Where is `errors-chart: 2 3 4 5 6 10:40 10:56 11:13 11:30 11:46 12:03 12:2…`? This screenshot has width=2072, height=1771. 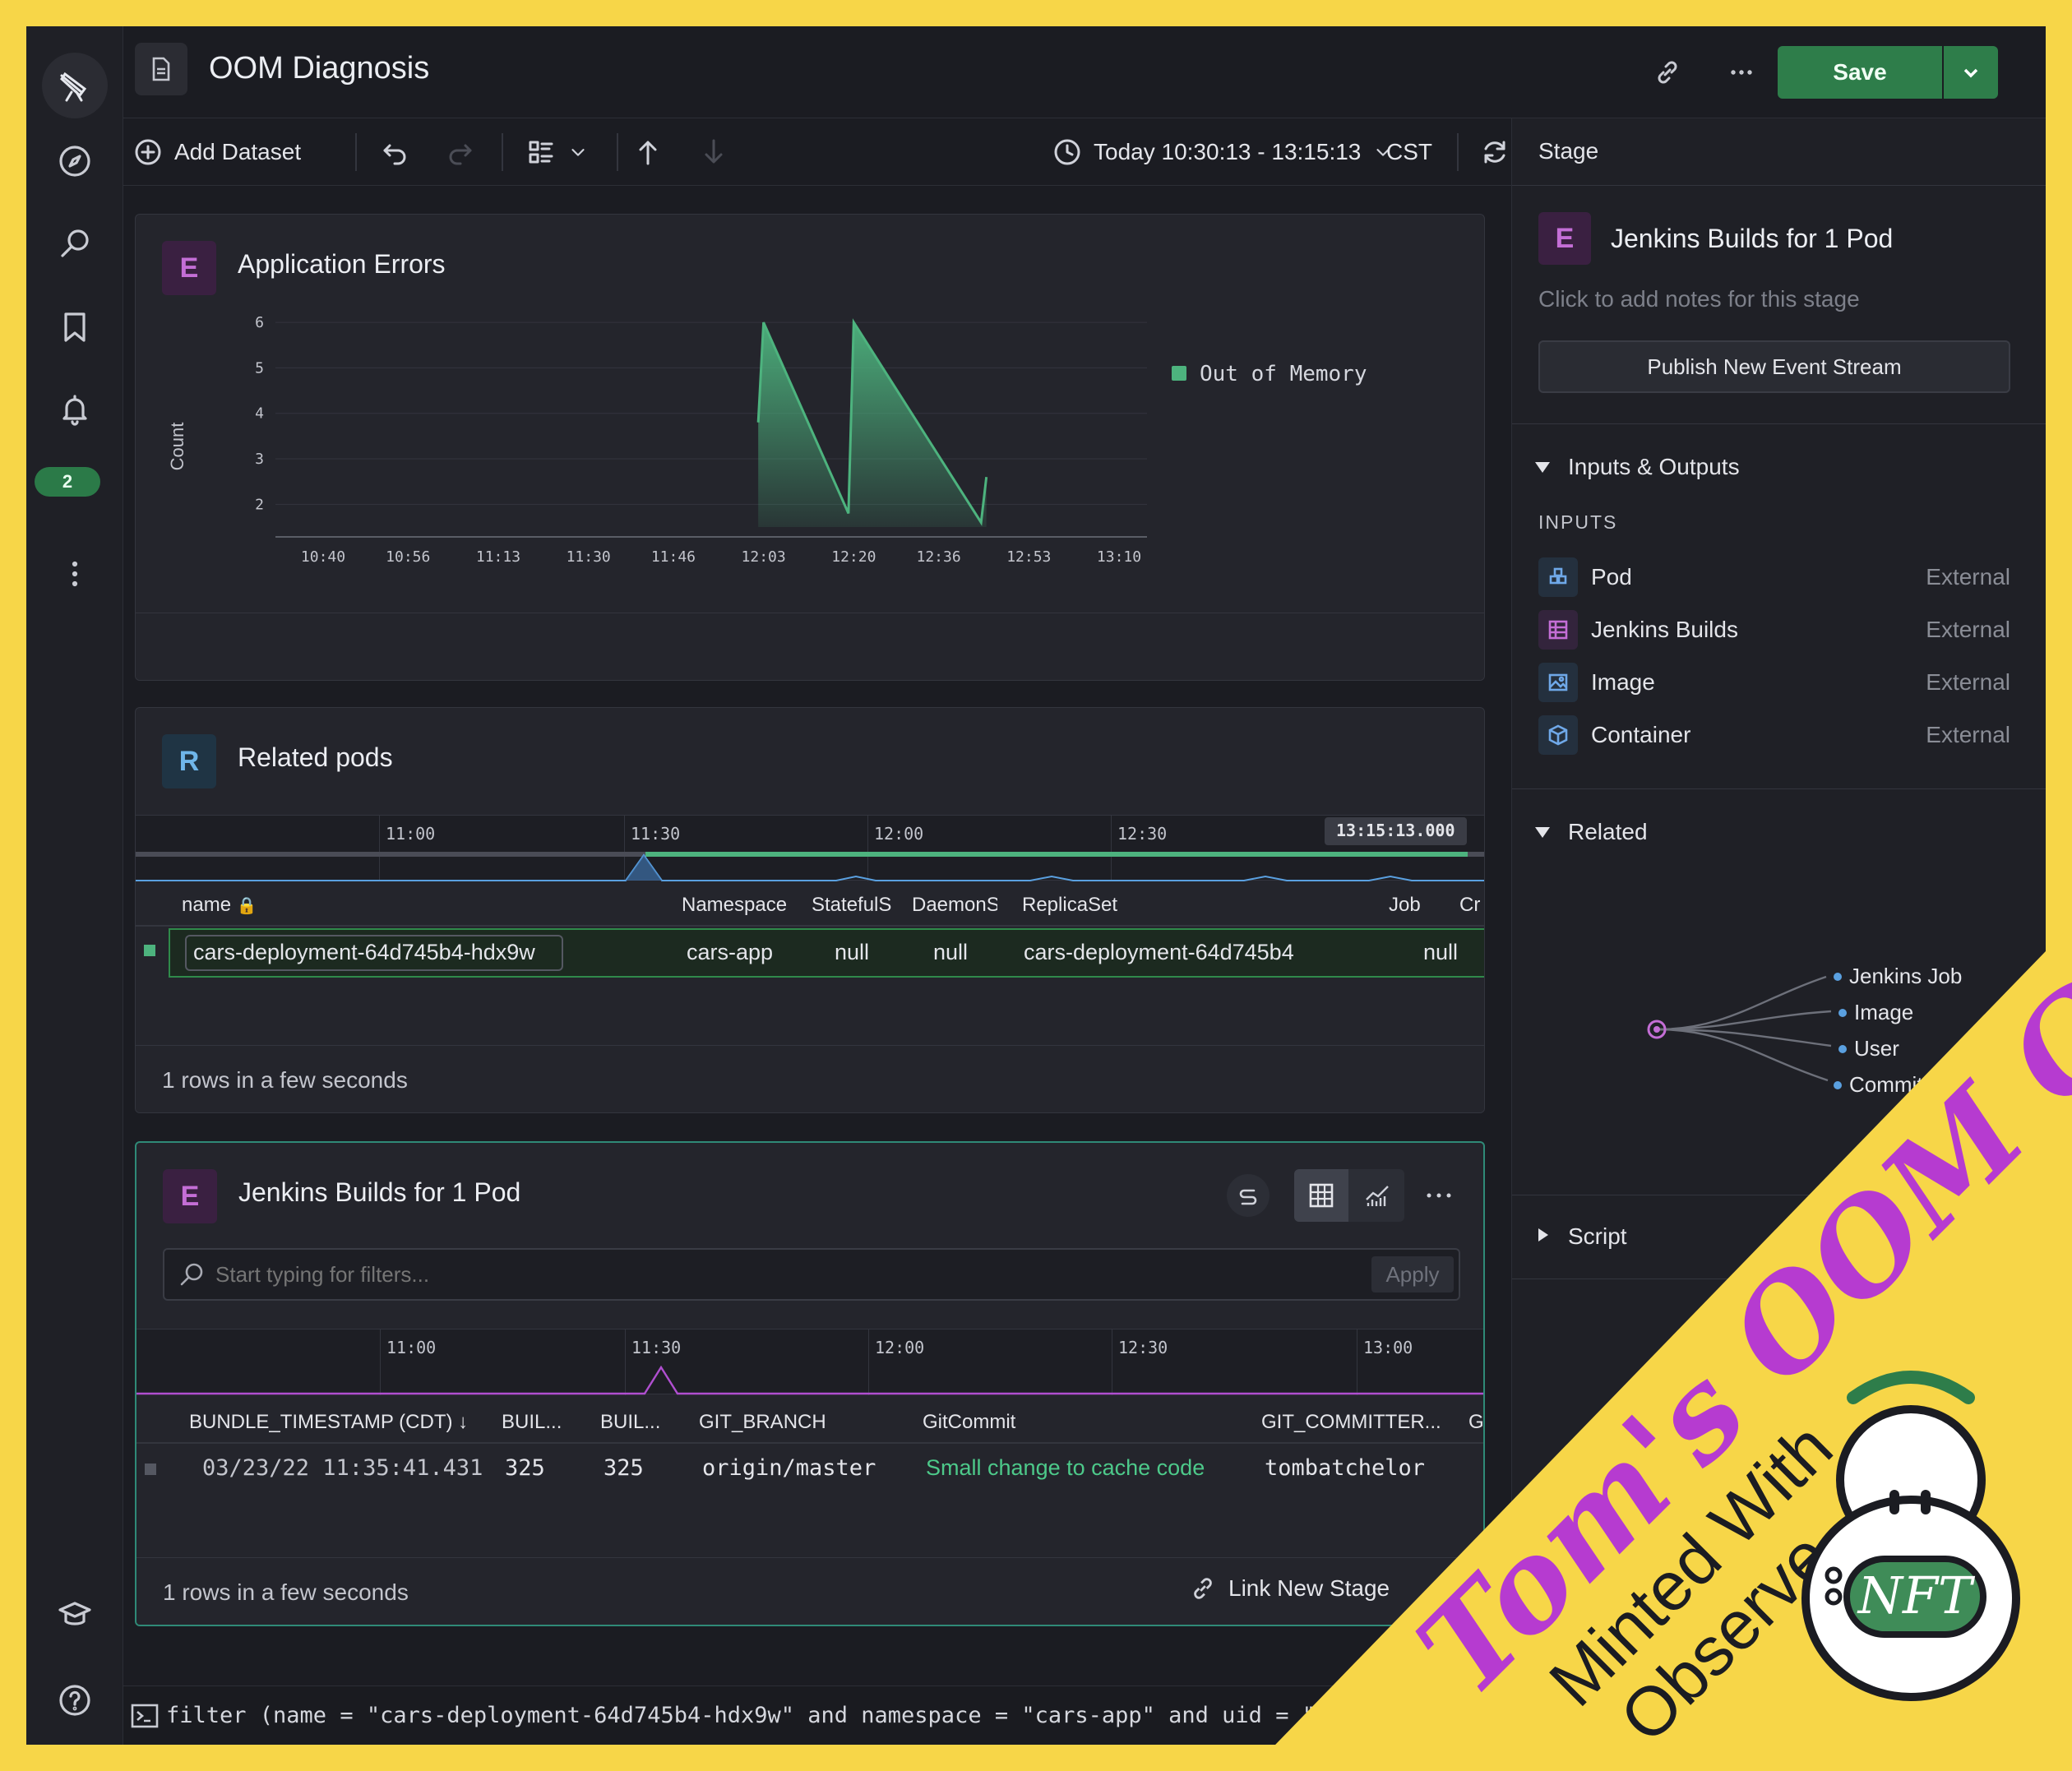 errors-chart: 2 3 4 5 6 10:40 10:56 11:13 11:30 11:46 12:03 12:2… is located at coordinates (767, 440).